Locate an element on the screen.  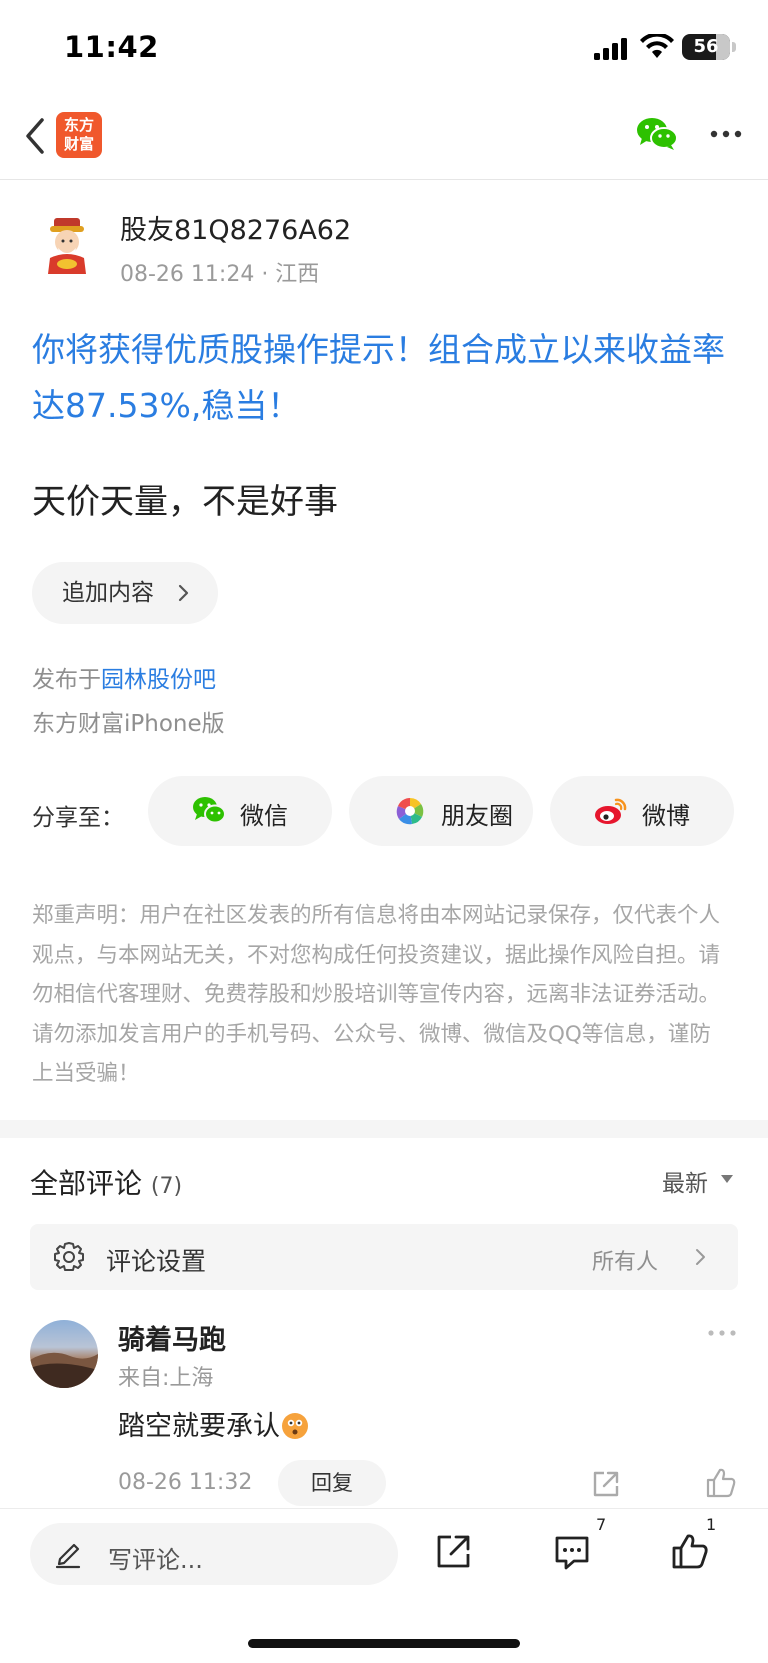
forum-link: 园林股份吧 is located at coordinates (158, 680).